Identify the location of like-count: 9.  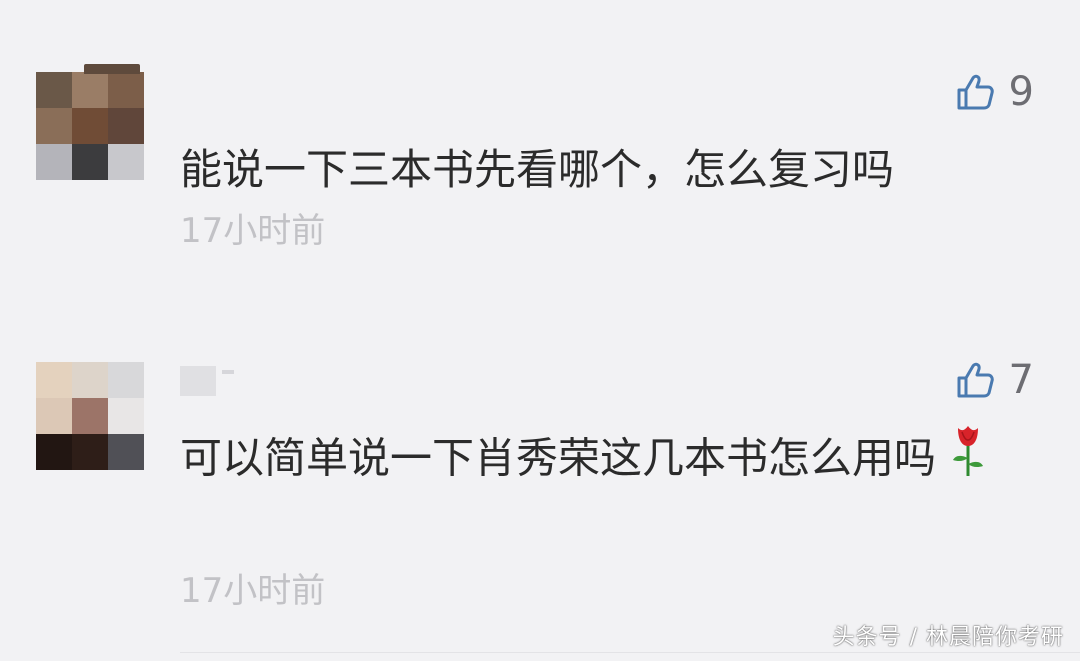
(1021, 92).